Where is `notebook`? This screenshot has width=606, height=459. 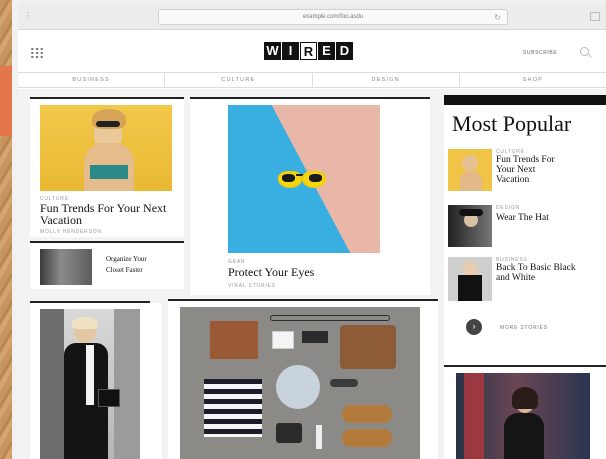 notebook is located at coordinates (234, 340).